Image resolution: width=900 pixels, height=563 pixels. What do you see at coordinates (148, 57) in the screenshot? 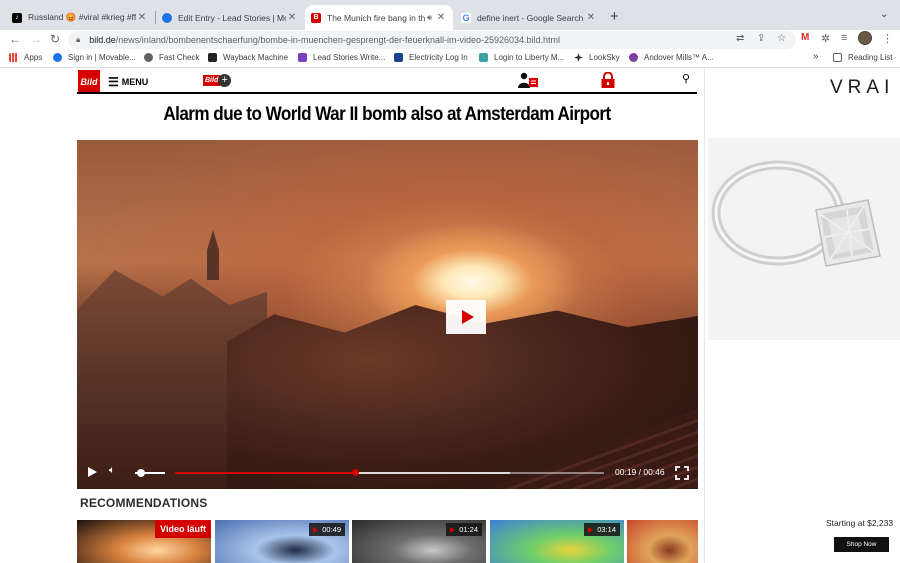
I see `globe-icon` at bounding box center [148, 57].